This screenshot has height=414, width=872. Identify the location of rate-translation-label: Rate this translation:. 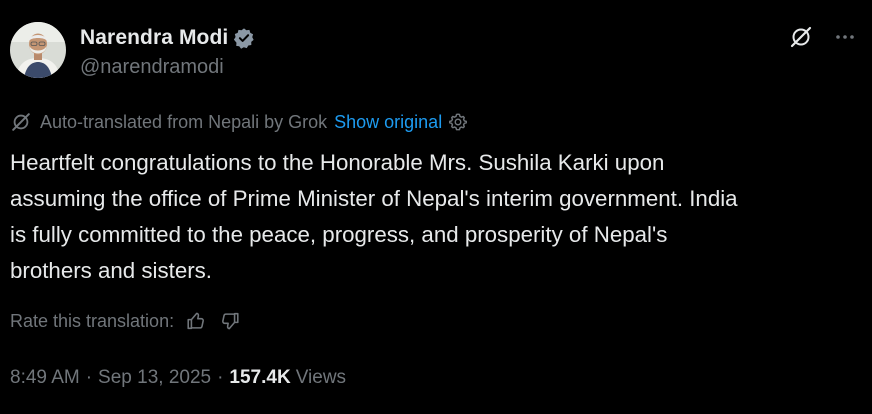
(92, 320).